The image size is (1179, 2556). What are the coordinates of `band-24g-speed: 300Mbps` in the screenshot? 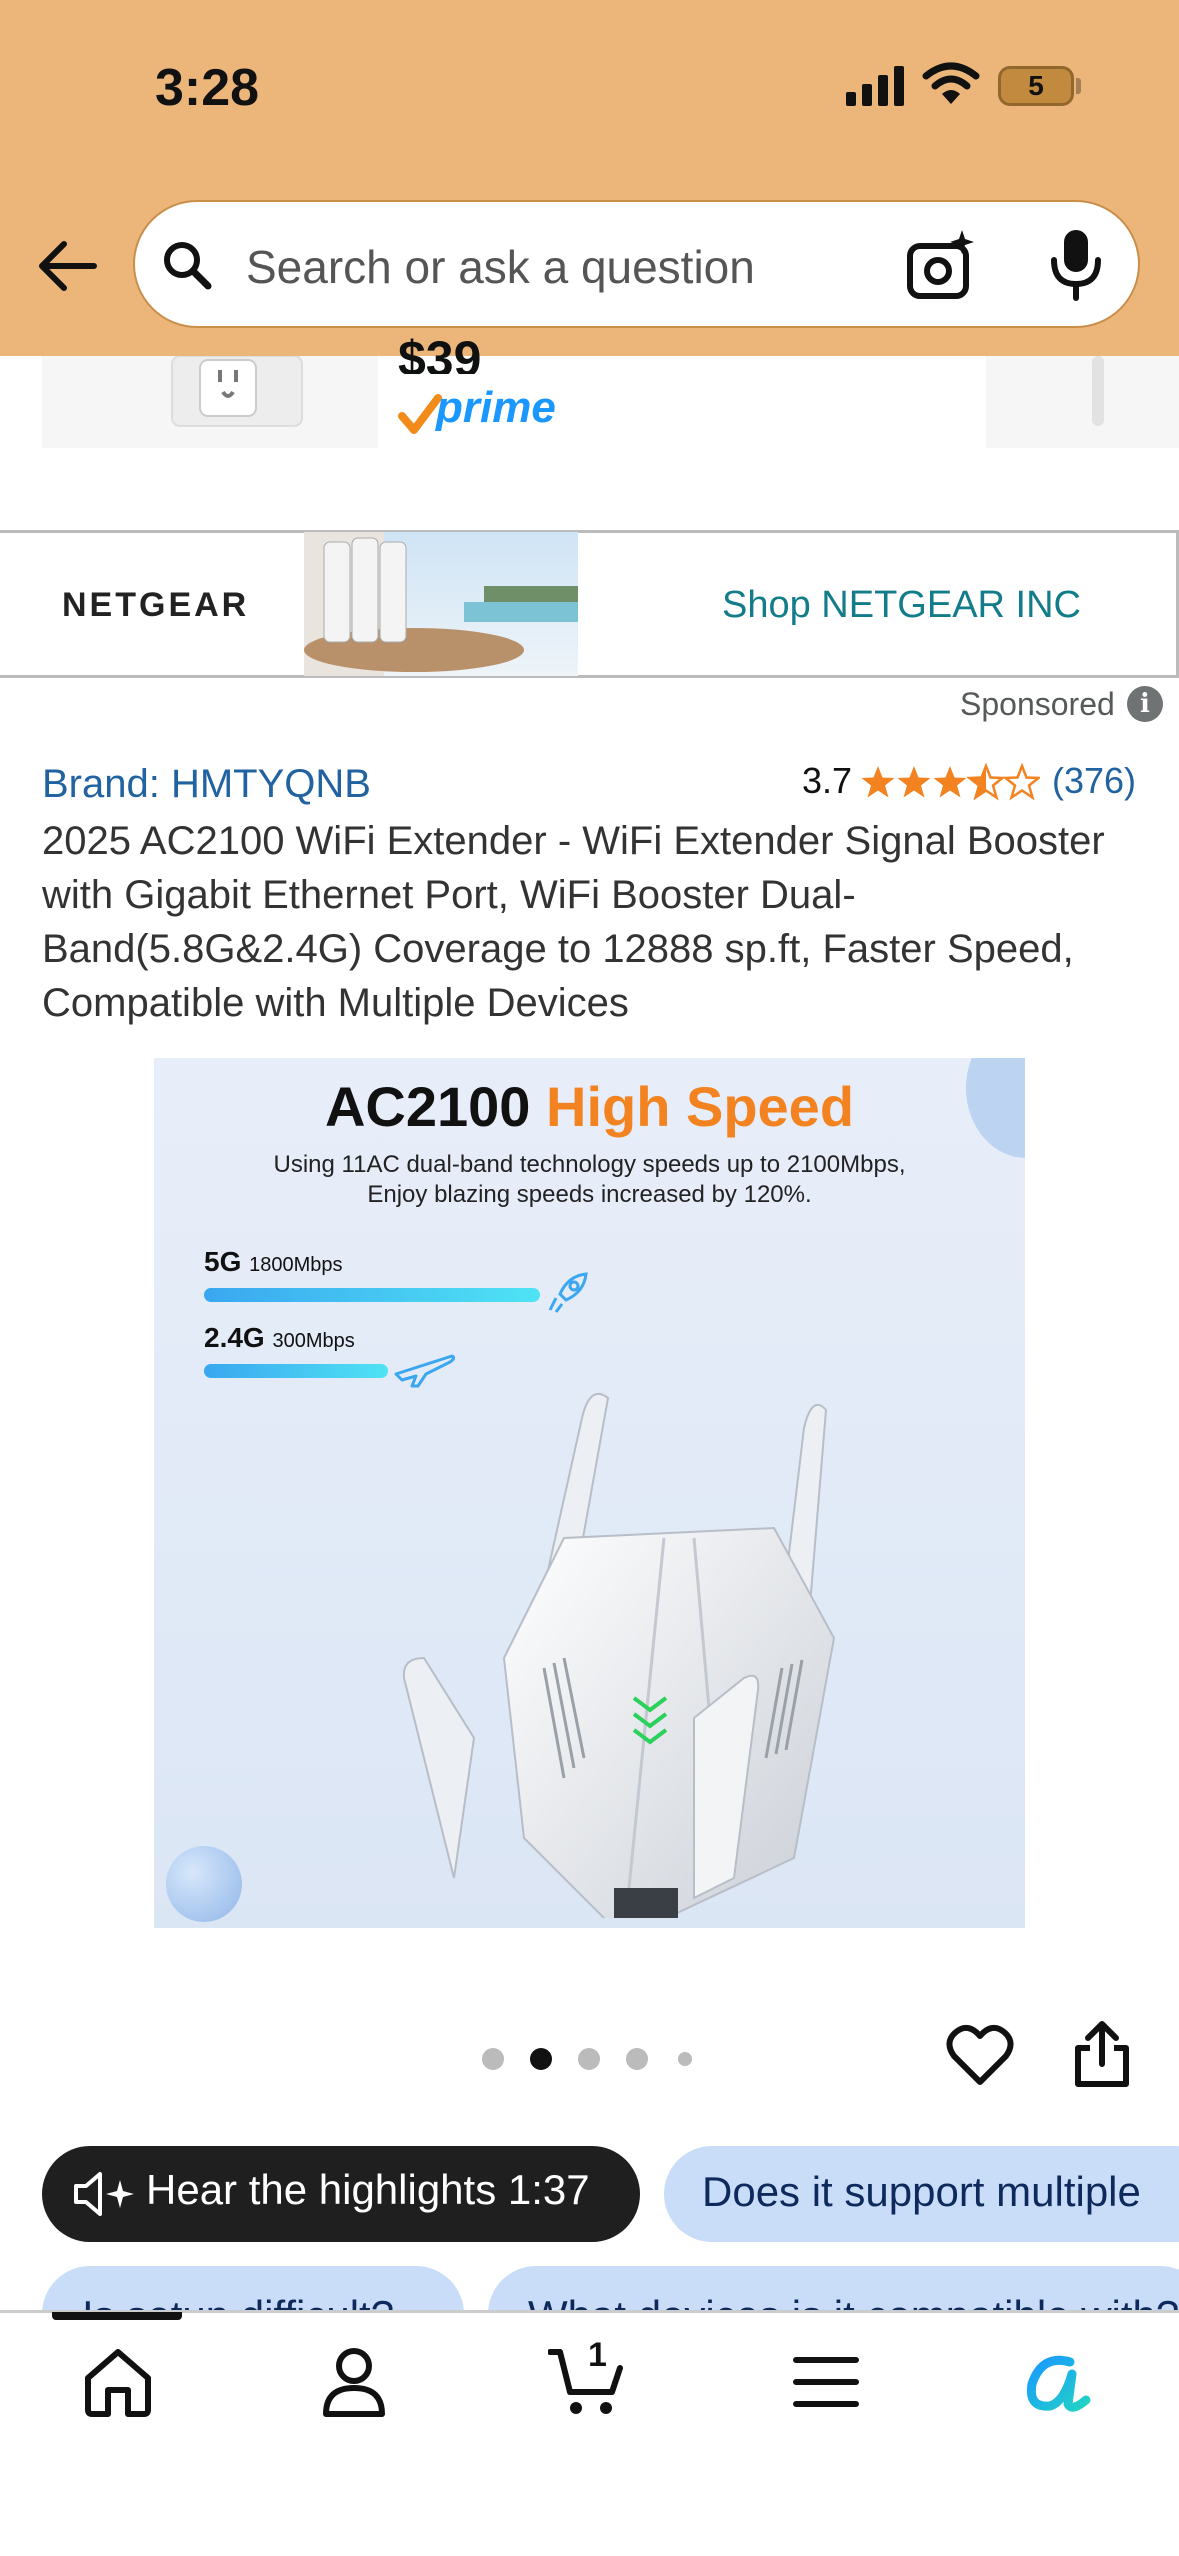 It's located at (313, 1341).